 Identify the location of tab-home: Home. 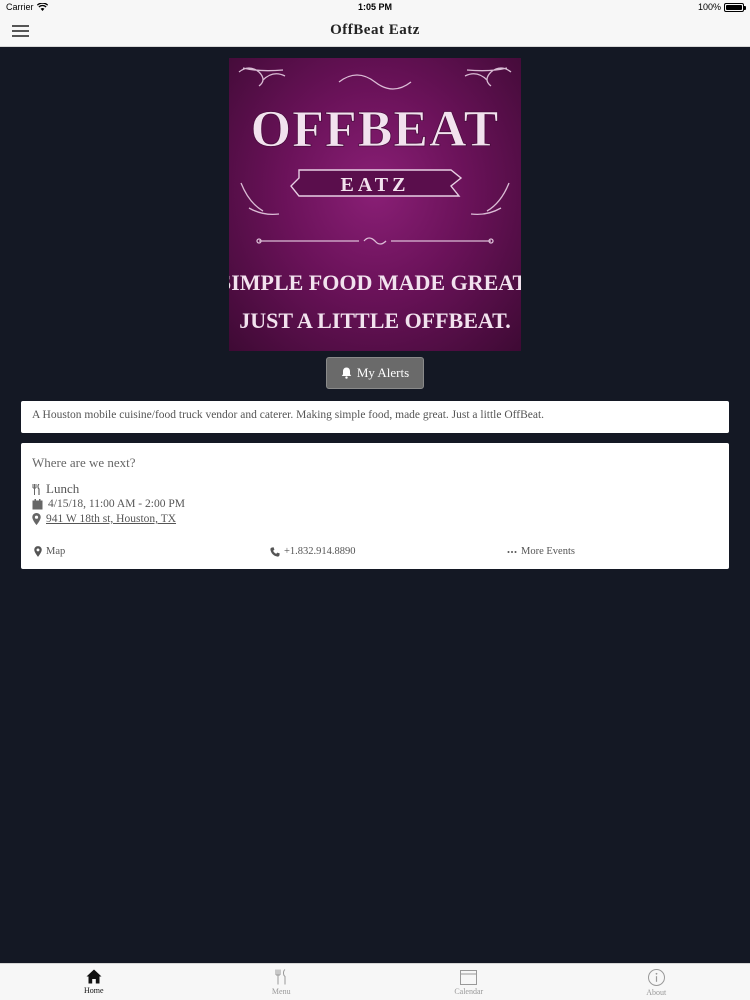
(94, 982).